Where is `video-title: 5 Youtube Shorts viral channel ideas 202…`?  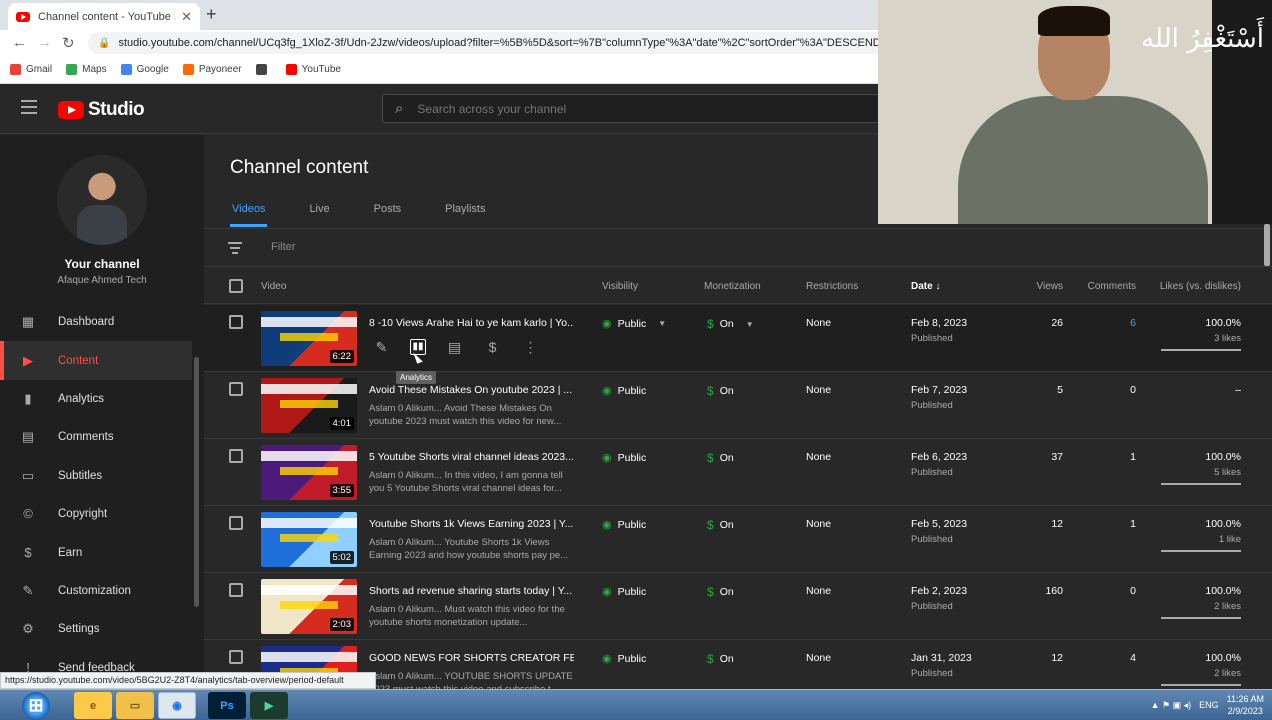
video-title: 5 Youtube Shorts viral channel ideas 202… is located at coordinates (471, 457).